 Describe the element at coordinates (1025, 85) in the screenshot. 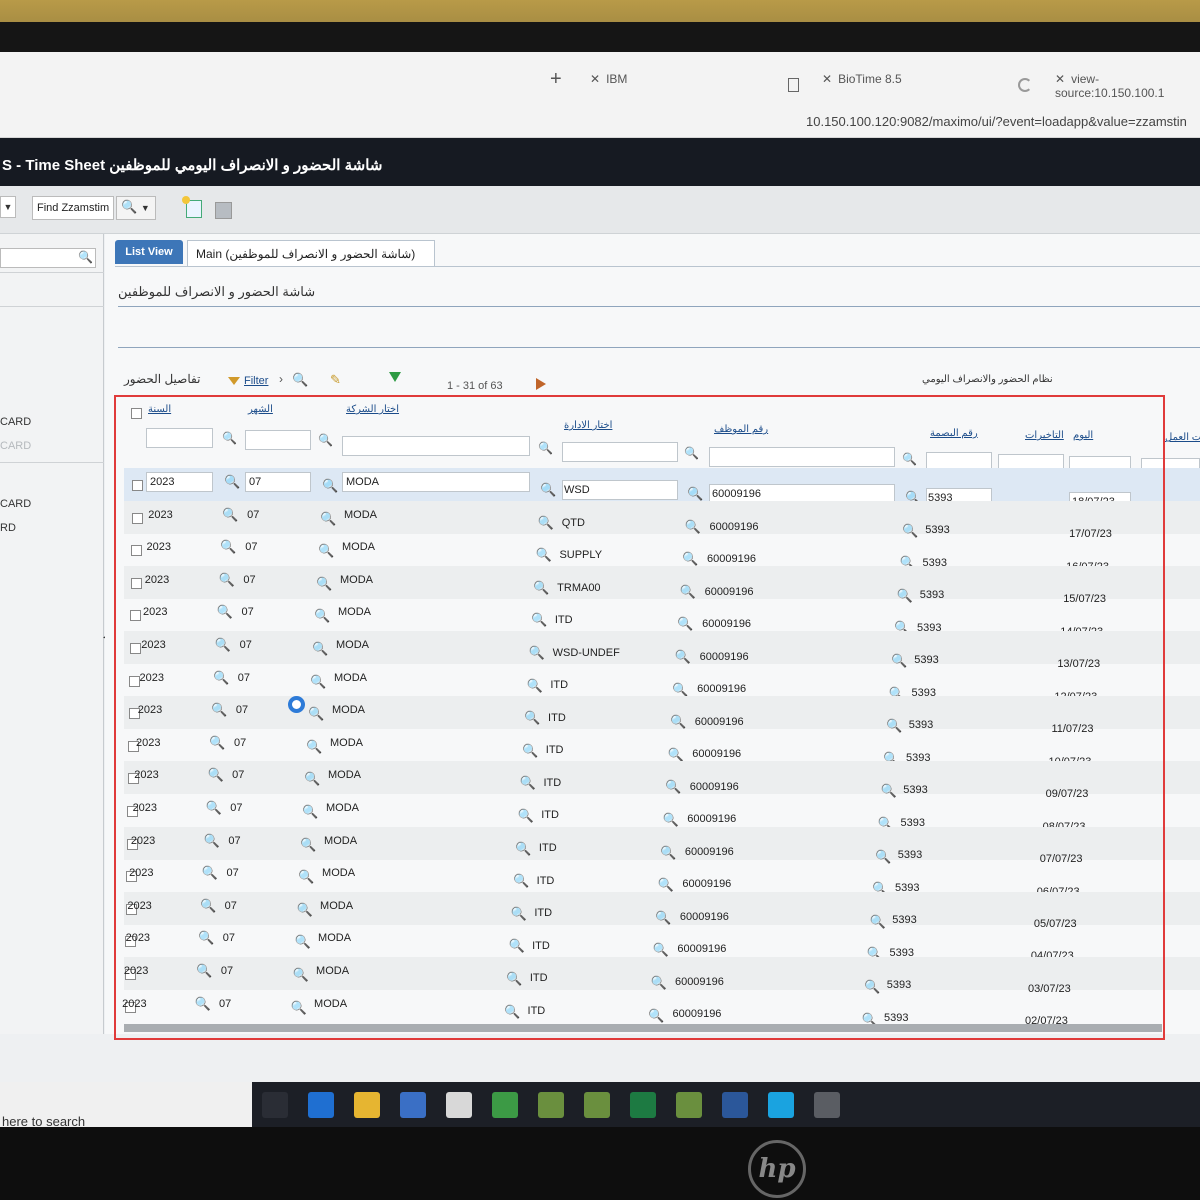

I see `refresh-icon` at that location.